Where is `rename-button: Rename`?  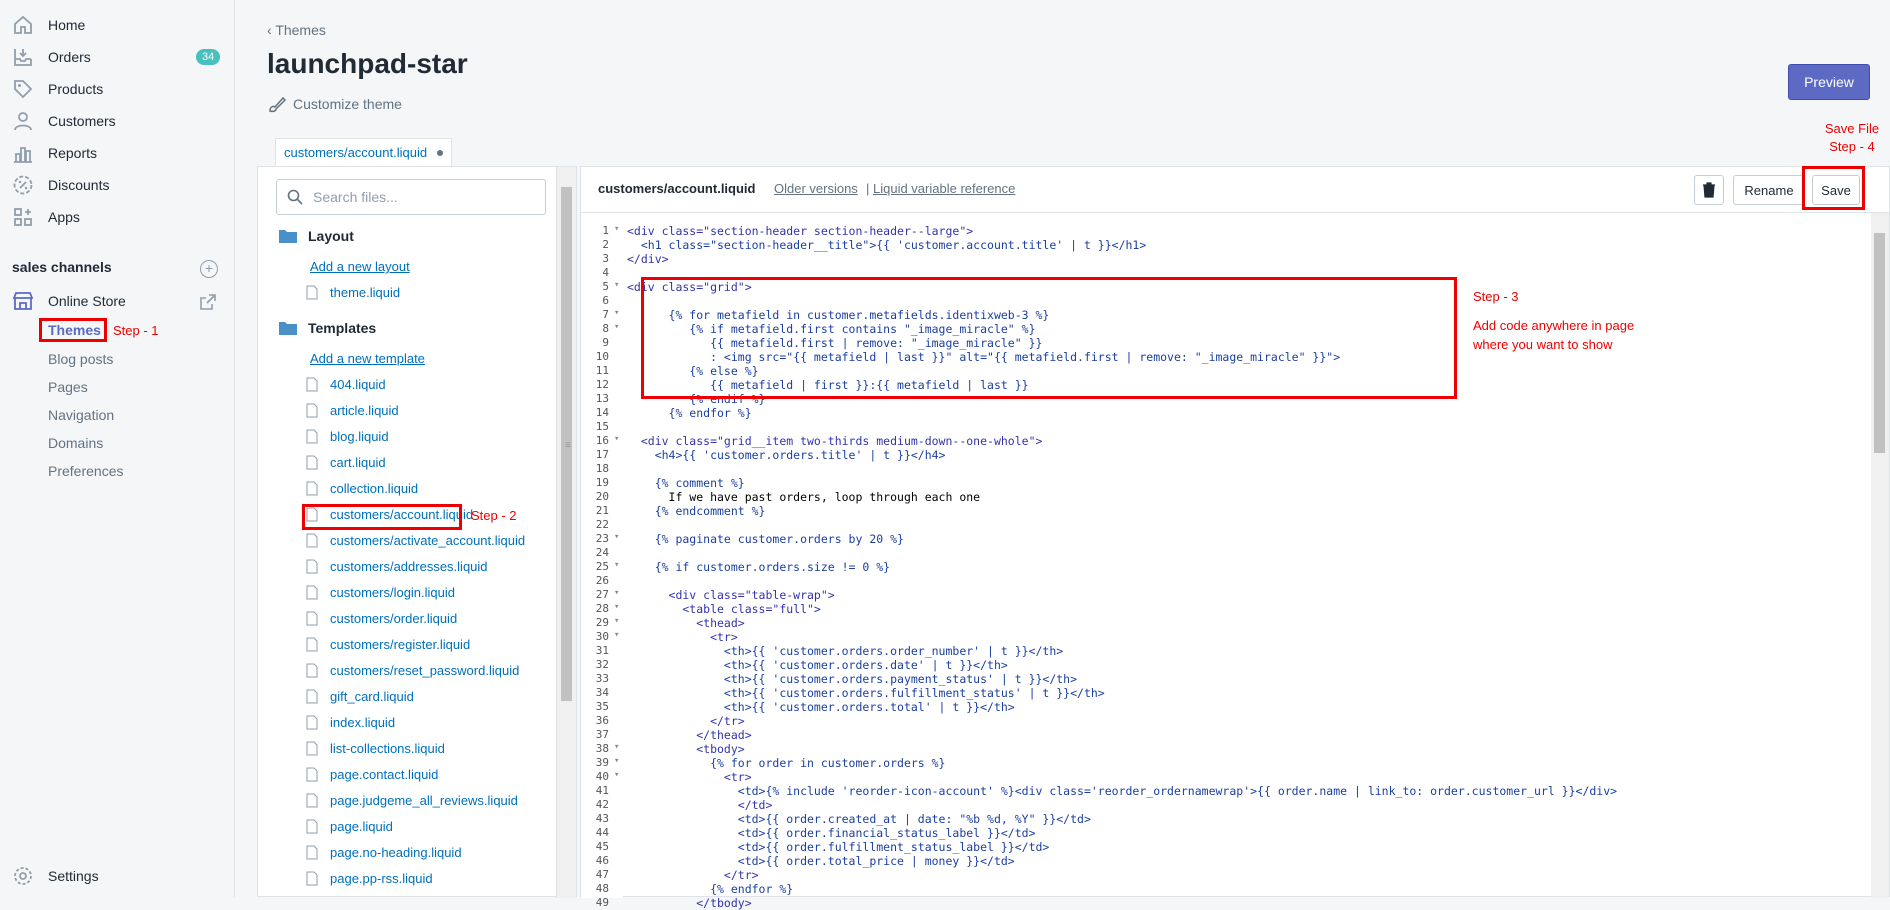
rename-button: Rename is located at coordinates (1769, 190).